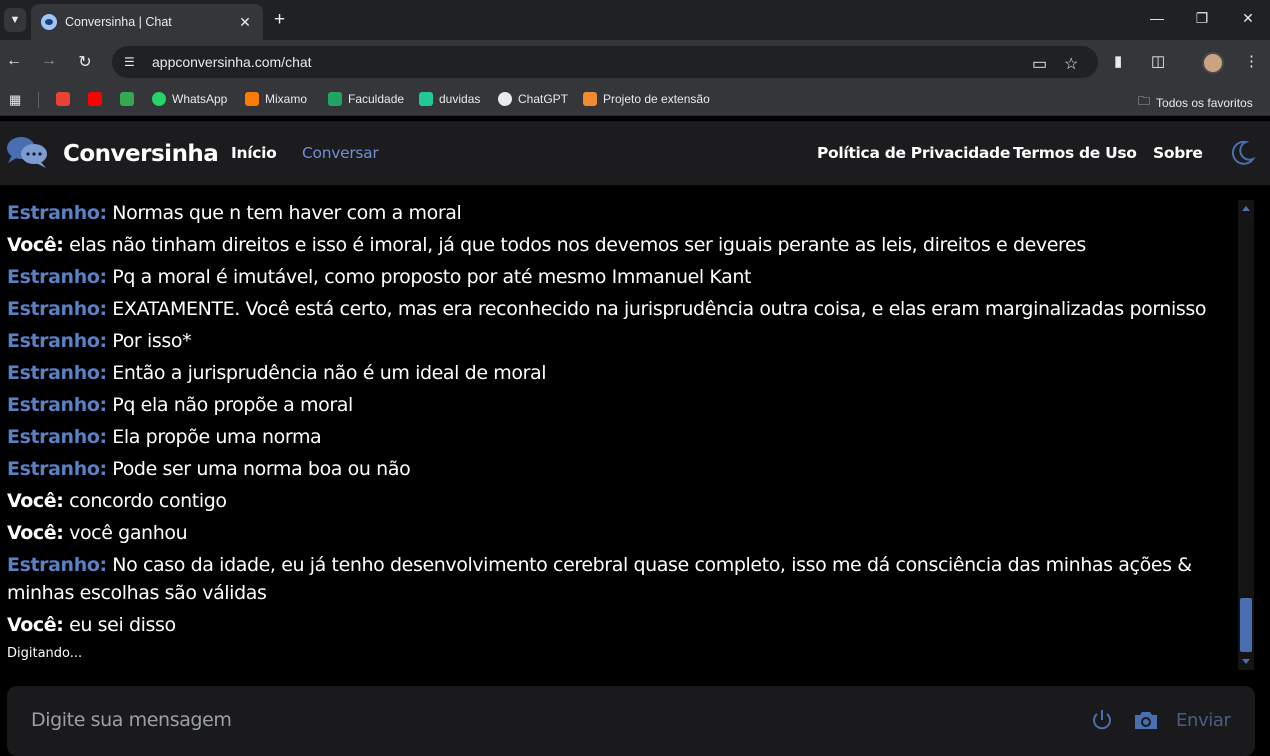 The image size is (1270, 756). I want to click on bookmark-chatgpt: ChatGPT, so click(533, 99).